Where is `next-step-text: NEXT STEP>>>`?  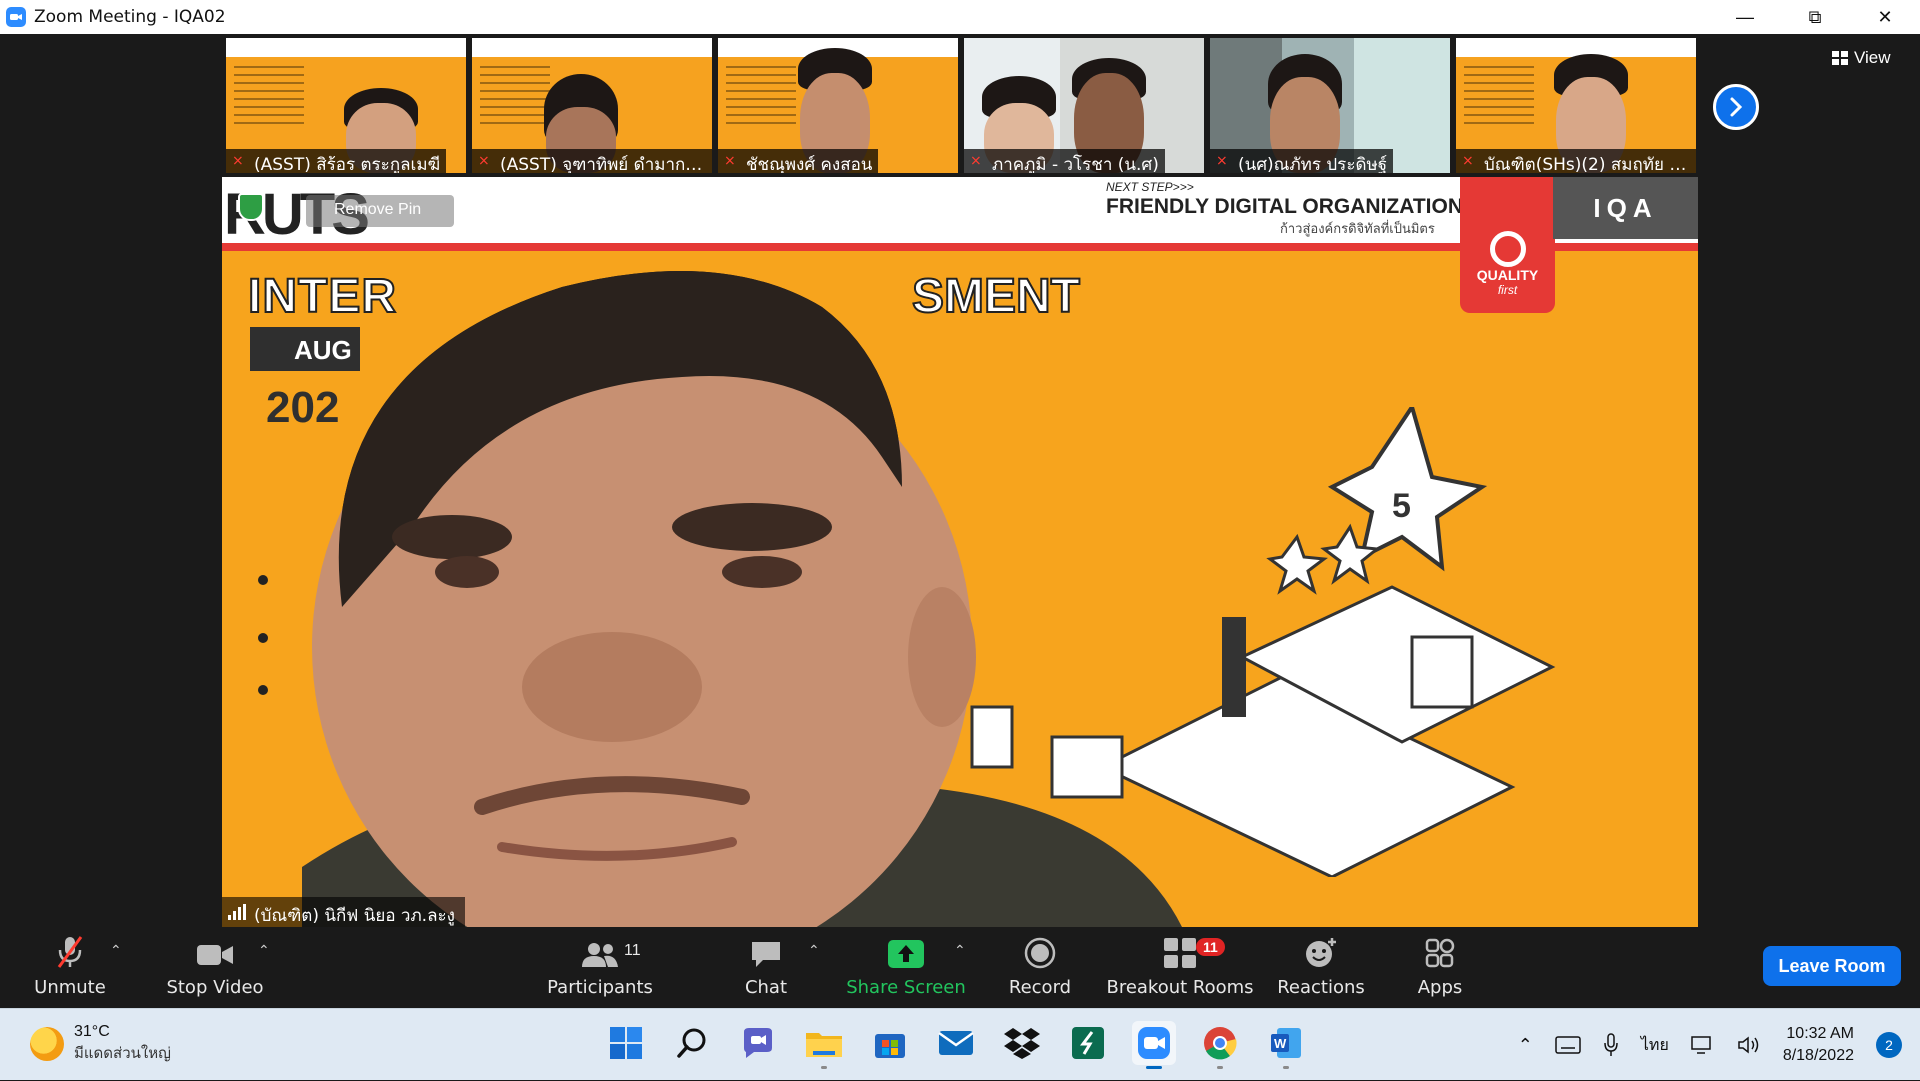 next-step-text: NEXT STEP>>> is located at coordinates (1150, 187).